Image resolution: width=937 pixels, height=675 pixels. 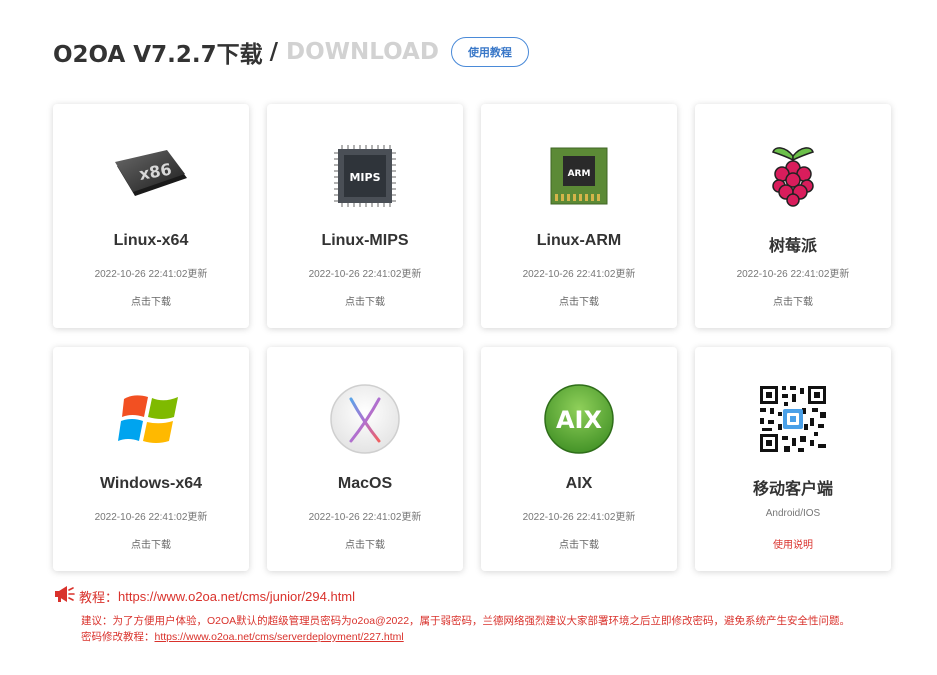 What do you see at coordinates (236, 596) in the screenshot?
I see `tutorial-link: https://www.o2oa.net/cms/junior/294.html` at bounding box center [236, 596].